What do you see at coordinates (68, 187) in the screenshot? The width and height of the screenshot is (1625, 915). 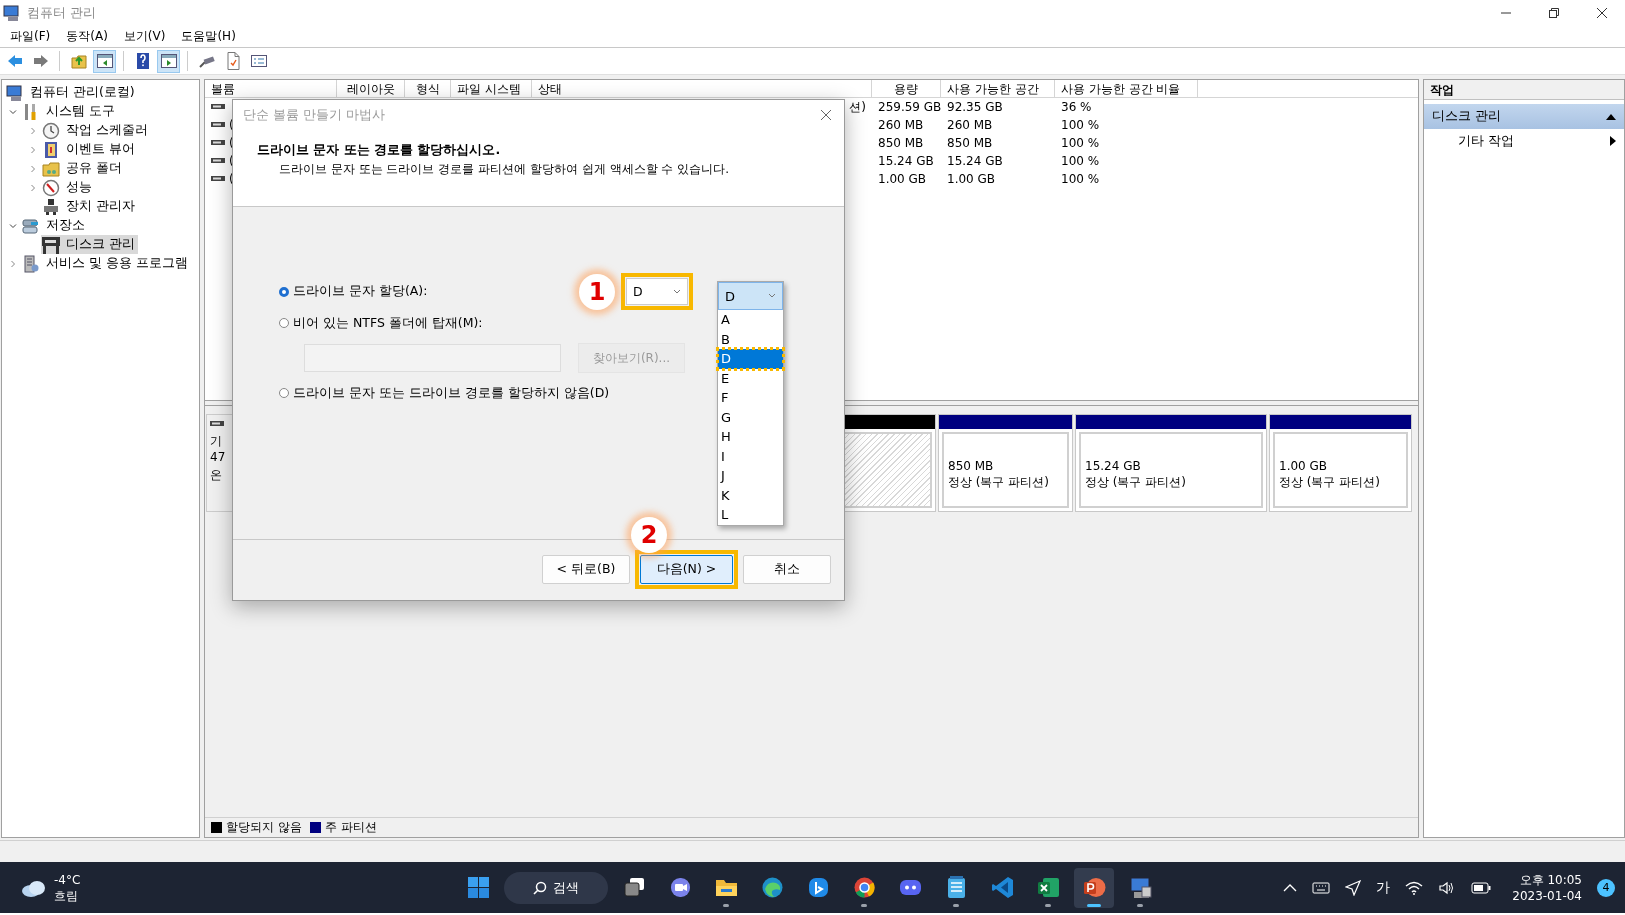 I see `tree-item: 성능` at bounding box center [68, 187].